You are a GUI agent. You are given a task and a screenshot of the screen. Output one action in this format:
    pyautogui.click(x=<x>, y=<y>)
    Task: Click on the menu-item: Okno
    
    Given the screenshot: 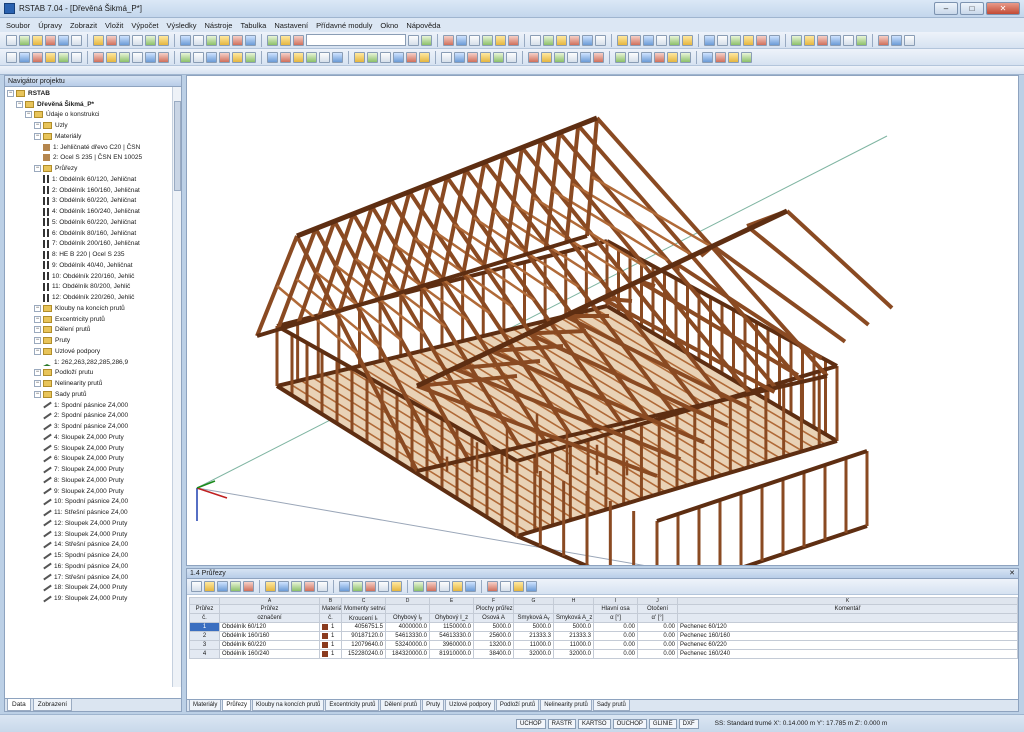 What is the action you would take?
    pyautogui.click(x=389, y=25)
    